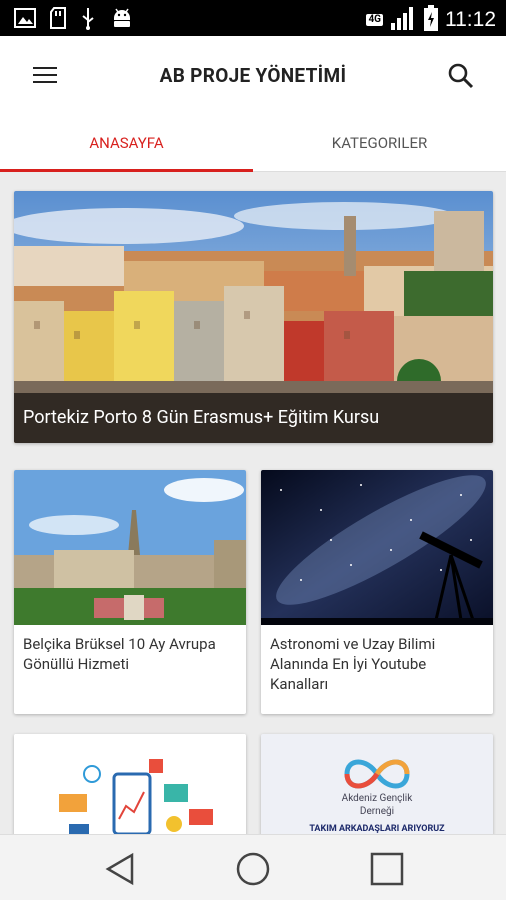  I want to click on tab-bar: ANASAYFA KATEGORILER, so click(253, 143).